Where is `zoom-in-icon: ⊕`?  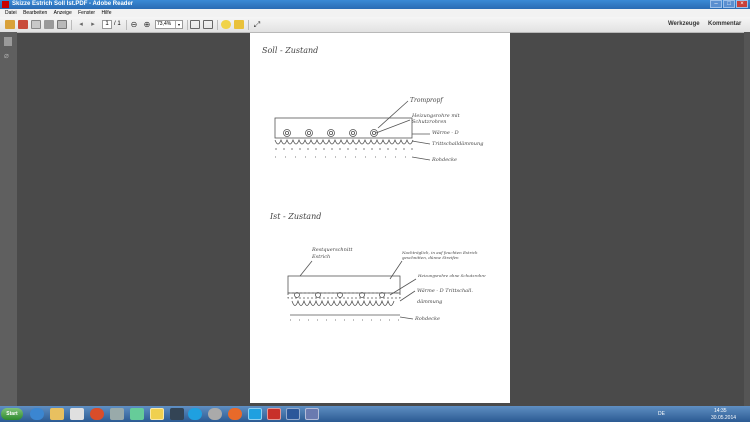 zoom-in-icon: ⊕ is located at coordinates (147, 24).